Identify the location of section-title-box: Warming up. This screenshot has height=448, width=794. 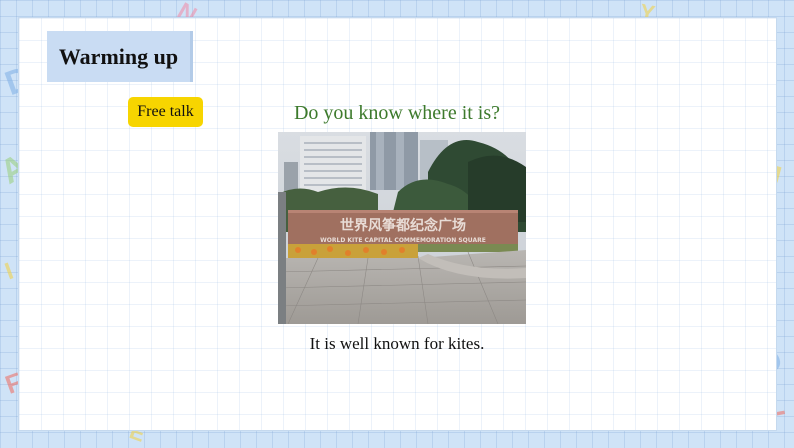
(120, 56).